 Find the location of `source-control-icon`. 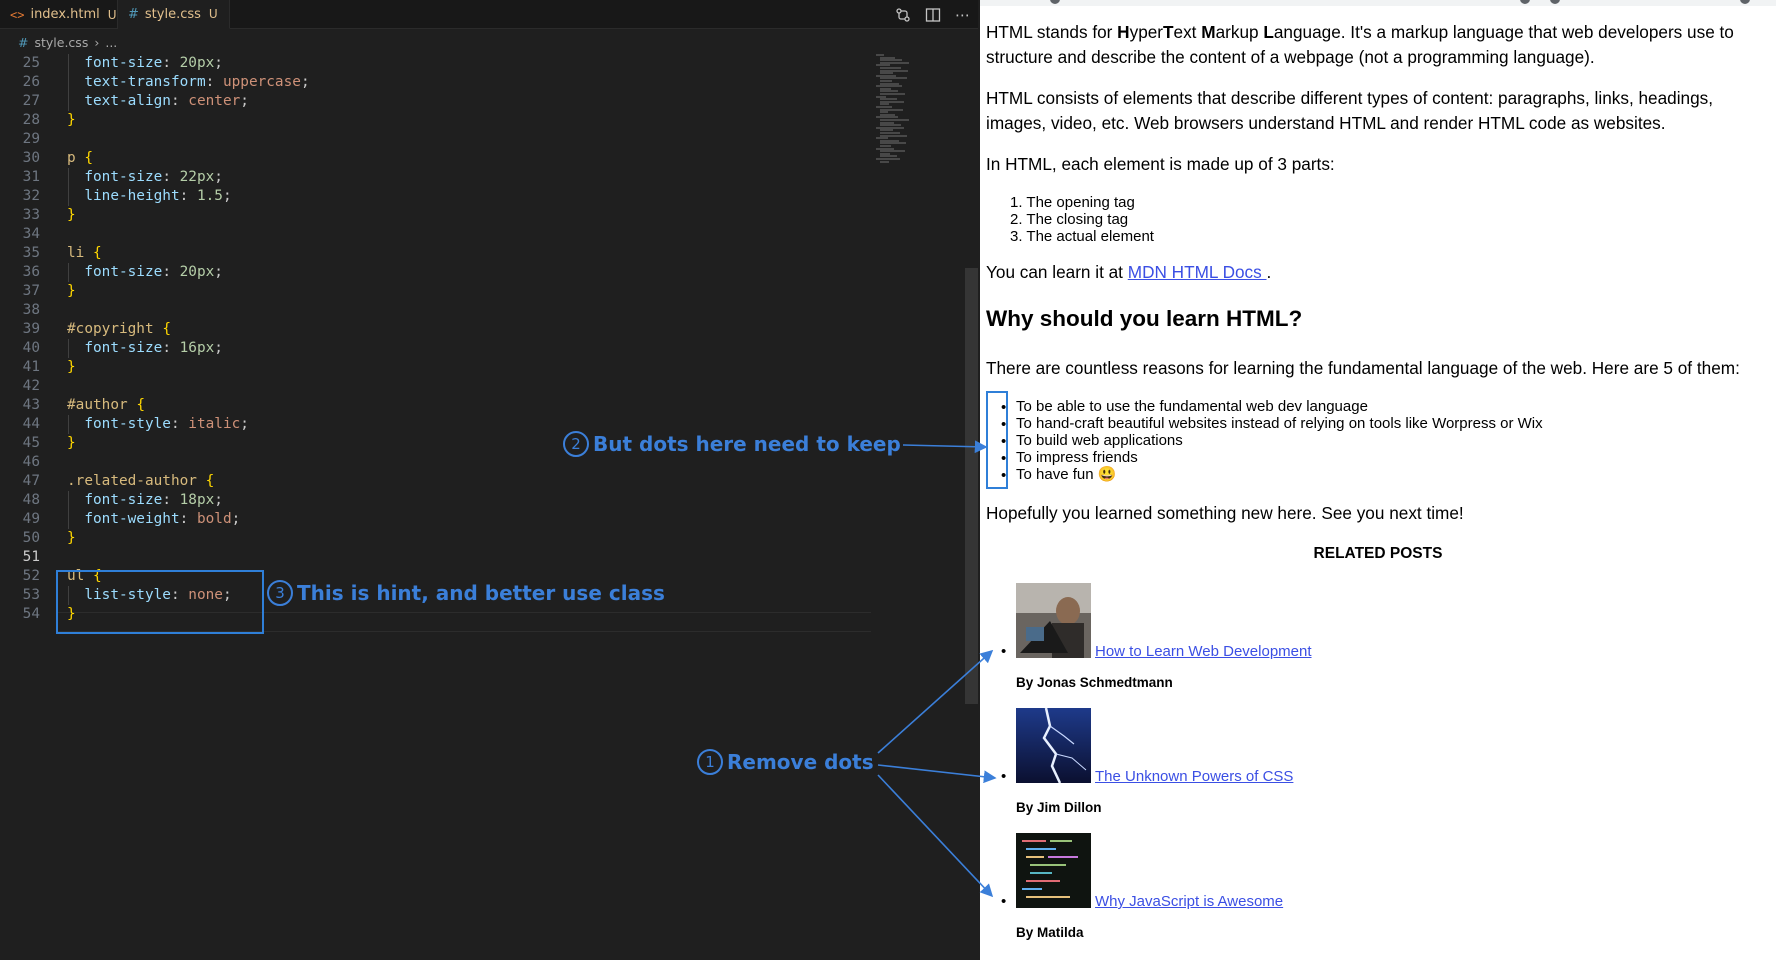

source-control-icon is located at coordinates (903, 15).